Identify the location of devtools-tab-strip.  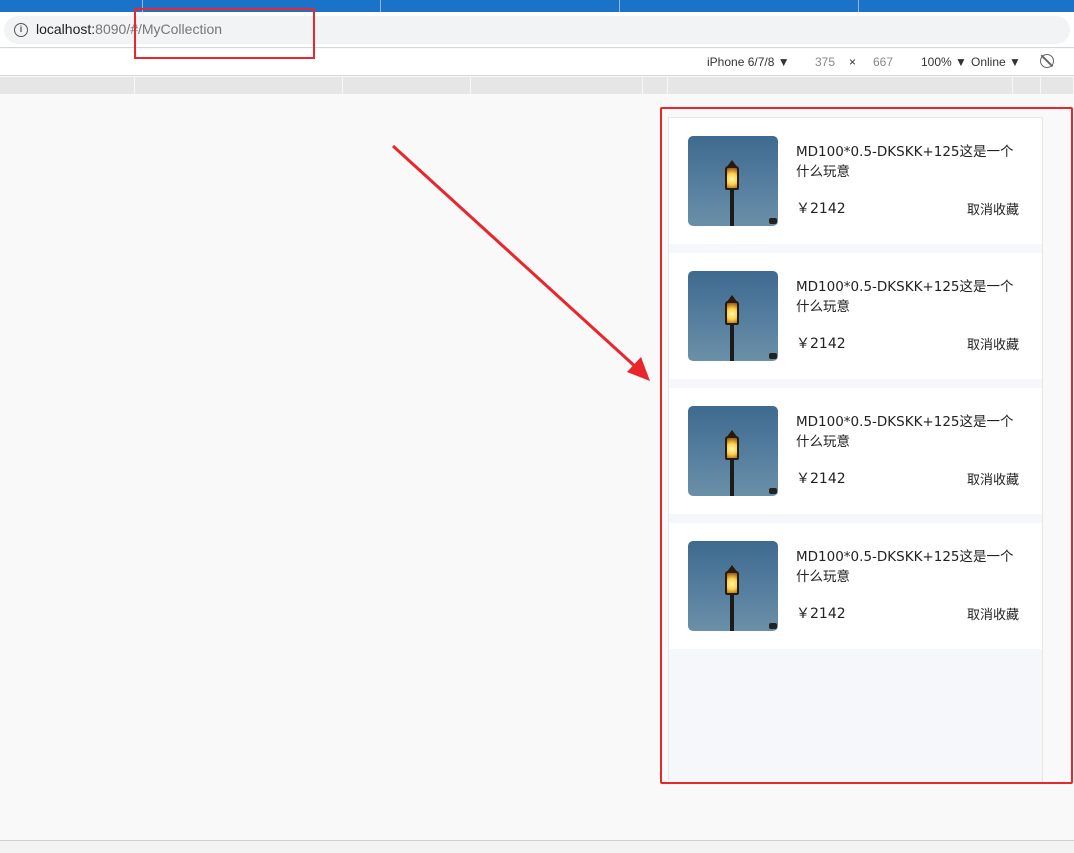
(537, 846).